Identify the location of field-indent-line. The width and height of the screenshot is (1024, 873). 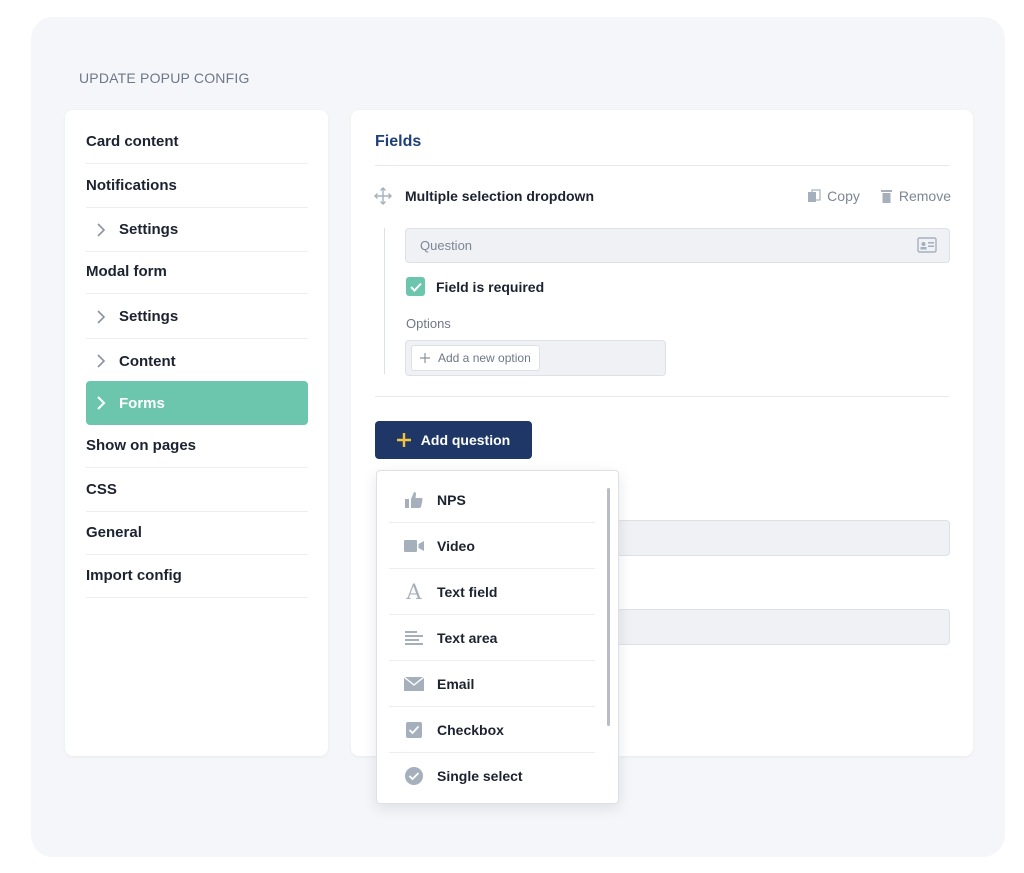
(384, 301).